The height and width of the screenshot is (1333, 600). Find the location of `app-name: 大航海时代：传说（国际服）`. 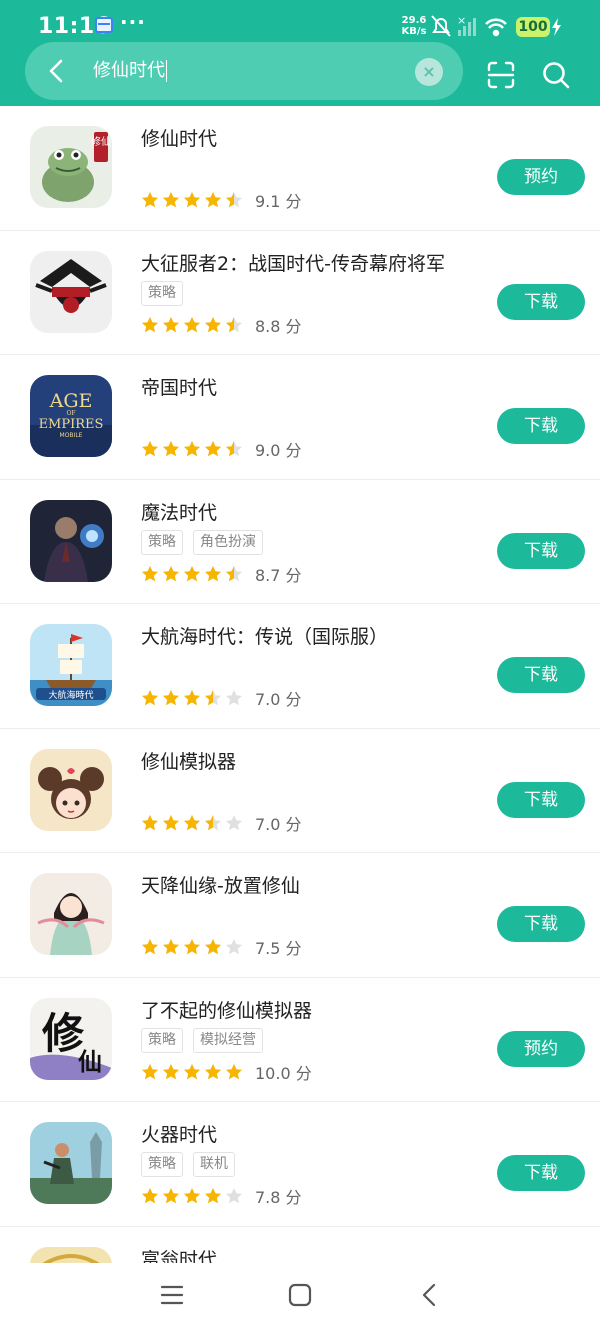

app-name: 大航海时代：传说（国际服） is located at coordinates (264, 635).